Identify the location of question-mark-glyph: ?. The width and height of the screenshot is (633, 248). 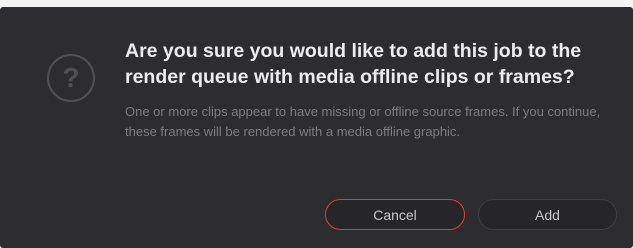
(71, 77).